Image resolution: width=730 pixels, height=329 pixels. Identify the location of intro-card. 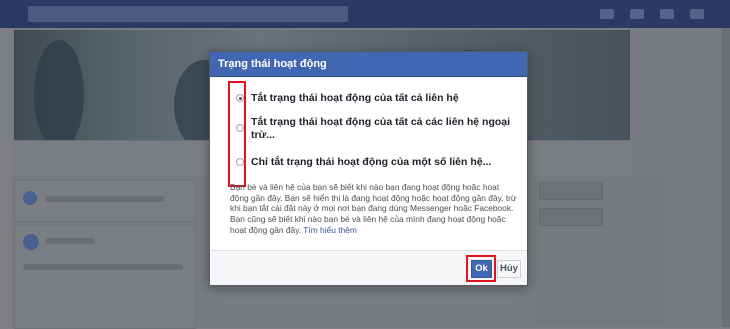
(105, 201).